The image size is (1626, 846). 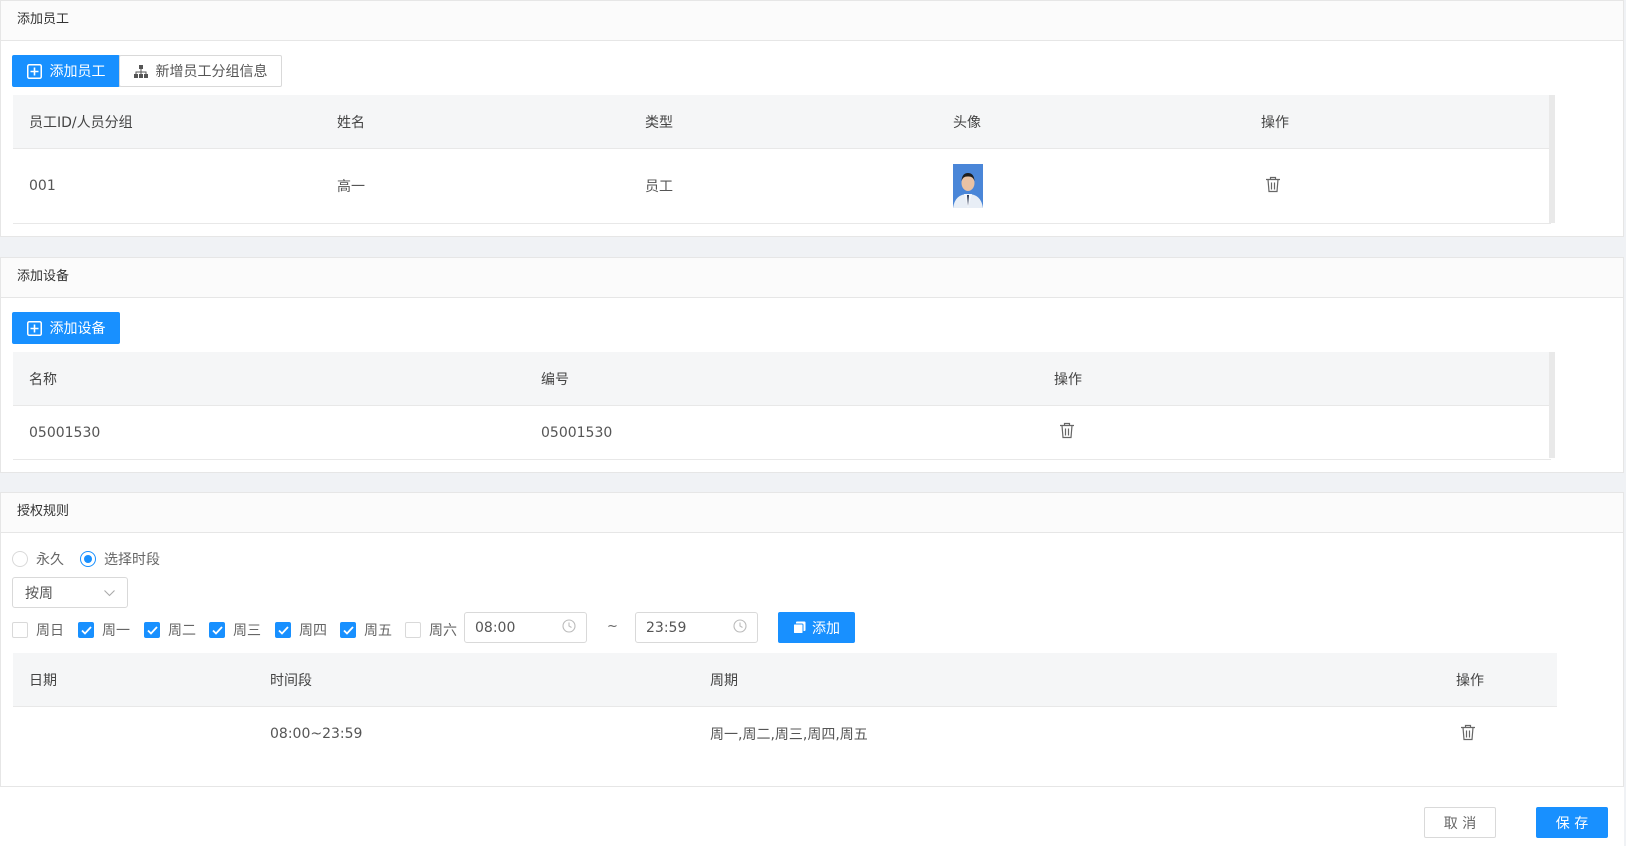 What do you see at coordinates (42, 186) in the screenshot?
I see `employee-id: 001` at bounding box center [42, 186].